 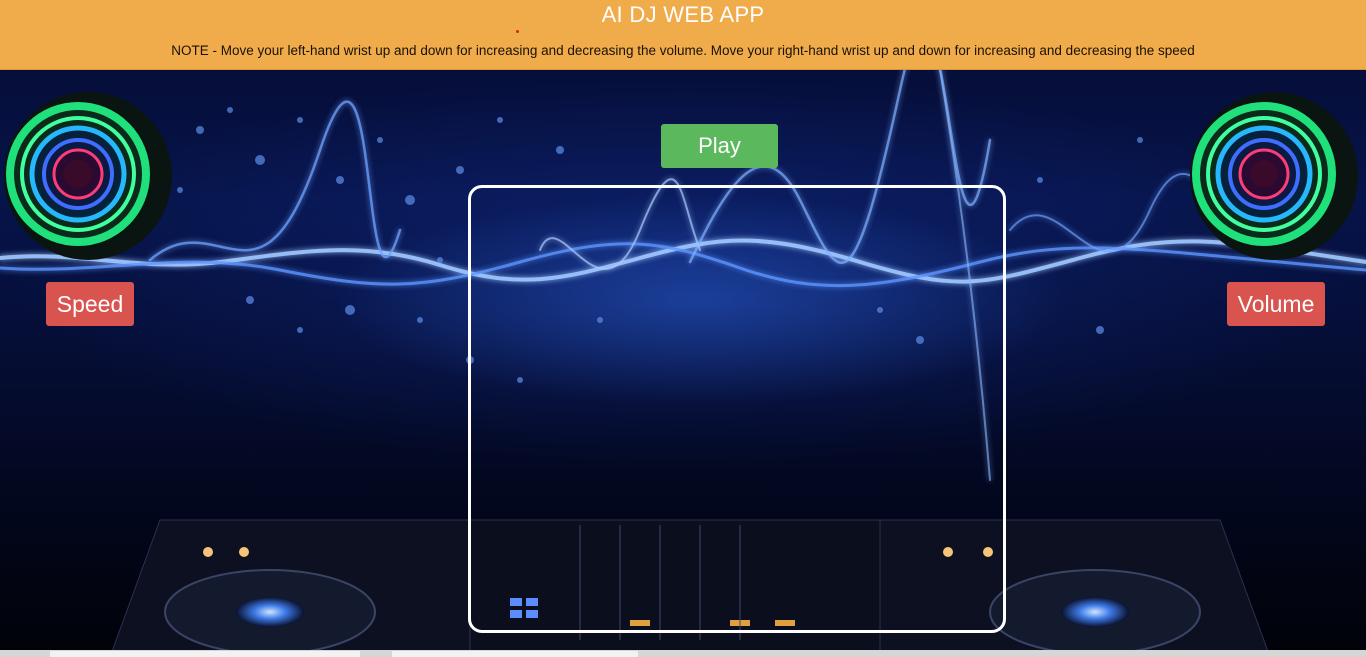 I want to click on left-speaker-icon, so click(x=88, y=176).